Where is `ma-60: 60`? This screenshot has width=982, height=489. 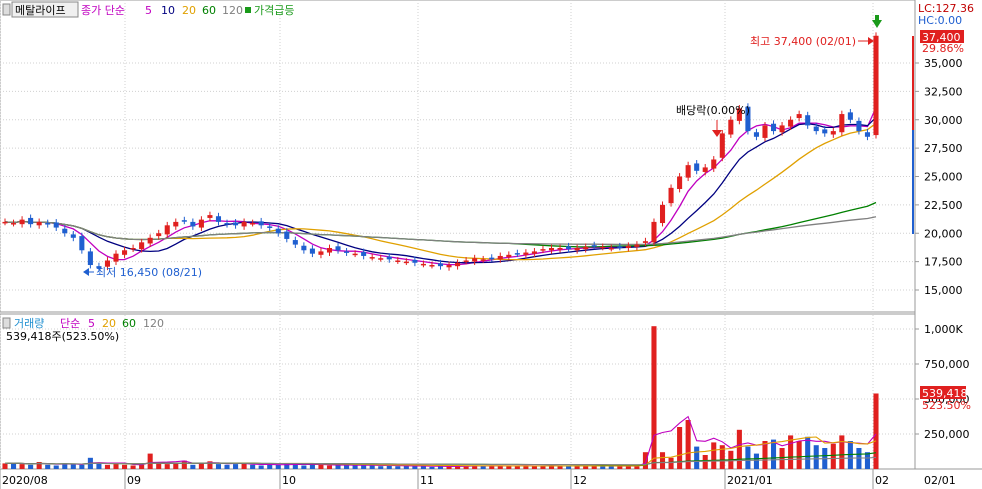 ma-60: 60 is located at coordinates (209, 10).